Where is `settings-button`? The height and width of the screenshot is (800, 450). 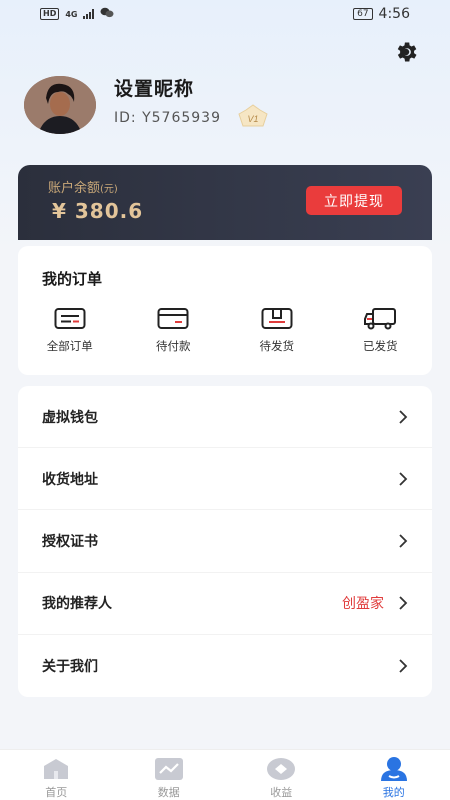
settings-button is located at coordinates (406, 52).